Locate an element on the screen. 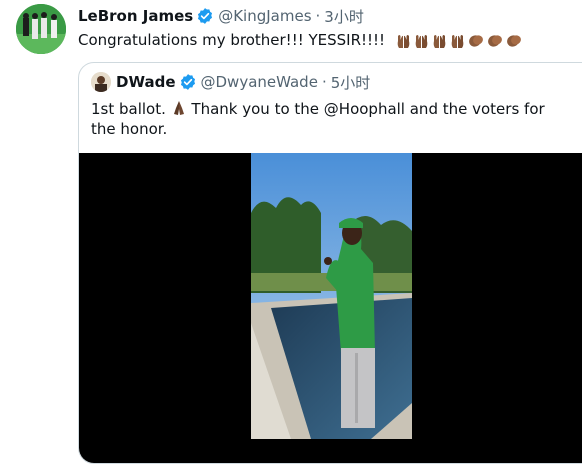  dwade-avatar is located at coordinates (101, 82).